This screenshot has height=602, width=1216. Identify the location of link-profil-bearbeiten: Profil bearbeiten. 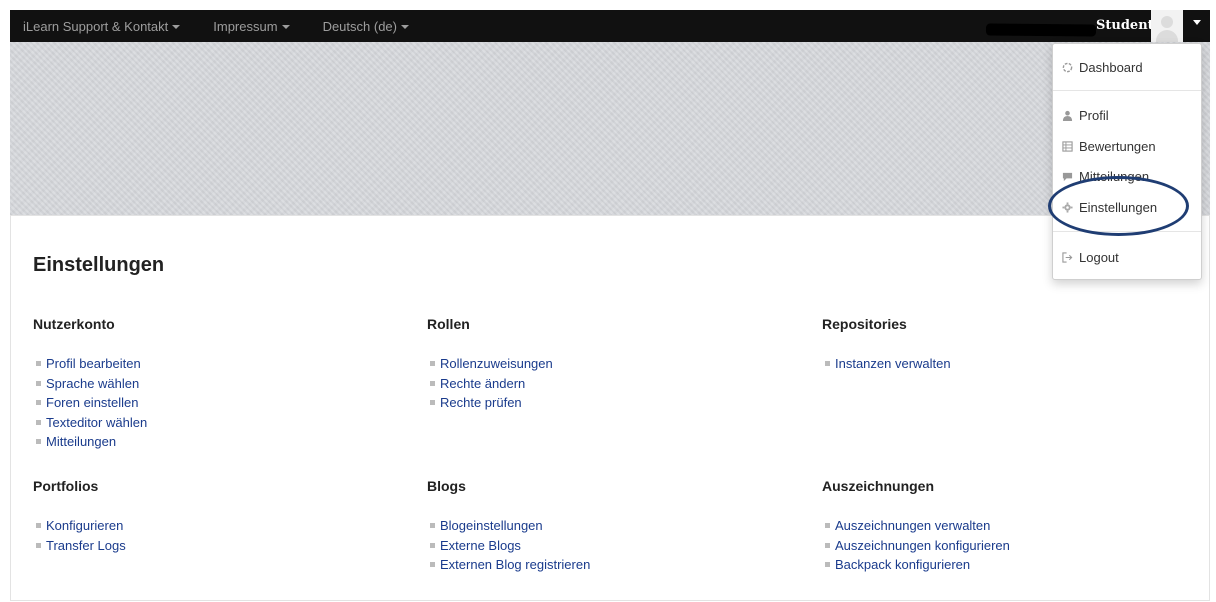
(93, 364).